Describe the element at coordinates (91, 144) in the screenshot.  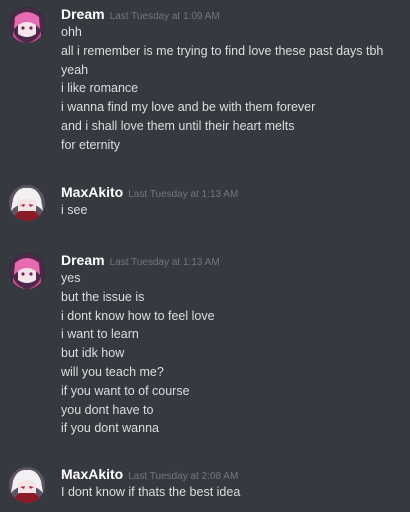
I see `message-text: for eternity` at that location.